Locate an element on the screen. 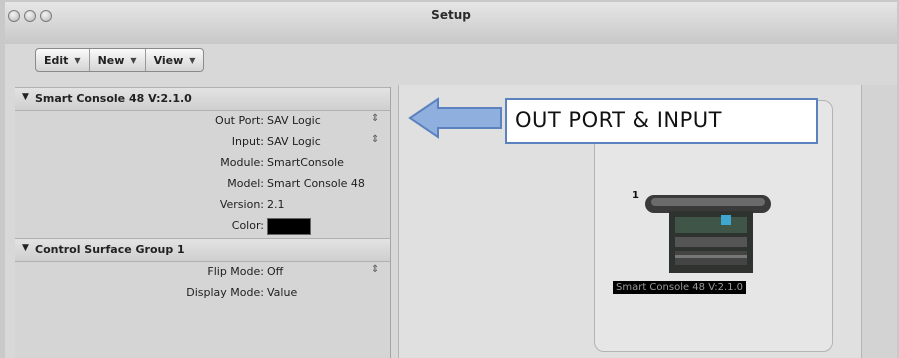 This screenshot has height=358, width=899. window-title: Setup is located at coordinates (451, 15).